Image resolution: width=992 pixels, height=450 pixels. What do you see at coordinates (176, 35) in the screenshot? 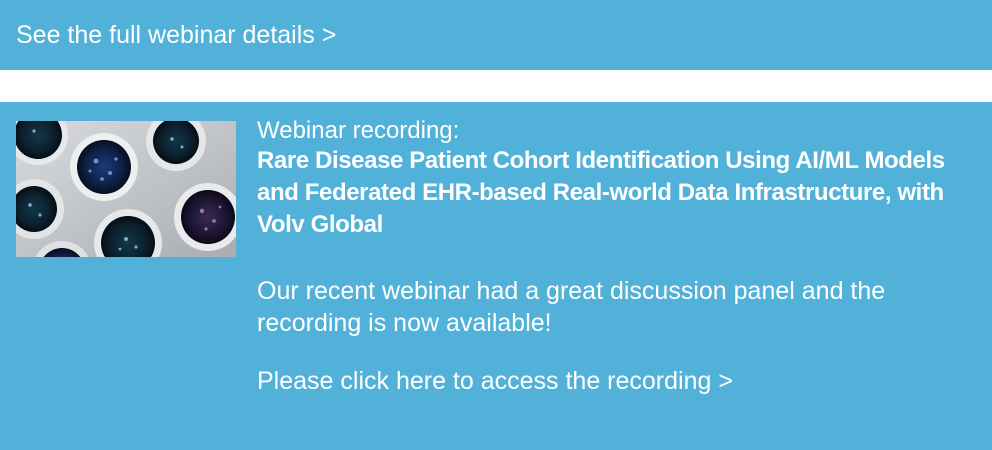
I see `full-webinar-details-link: See the full webinar details >` at bounding box center [176, 35].